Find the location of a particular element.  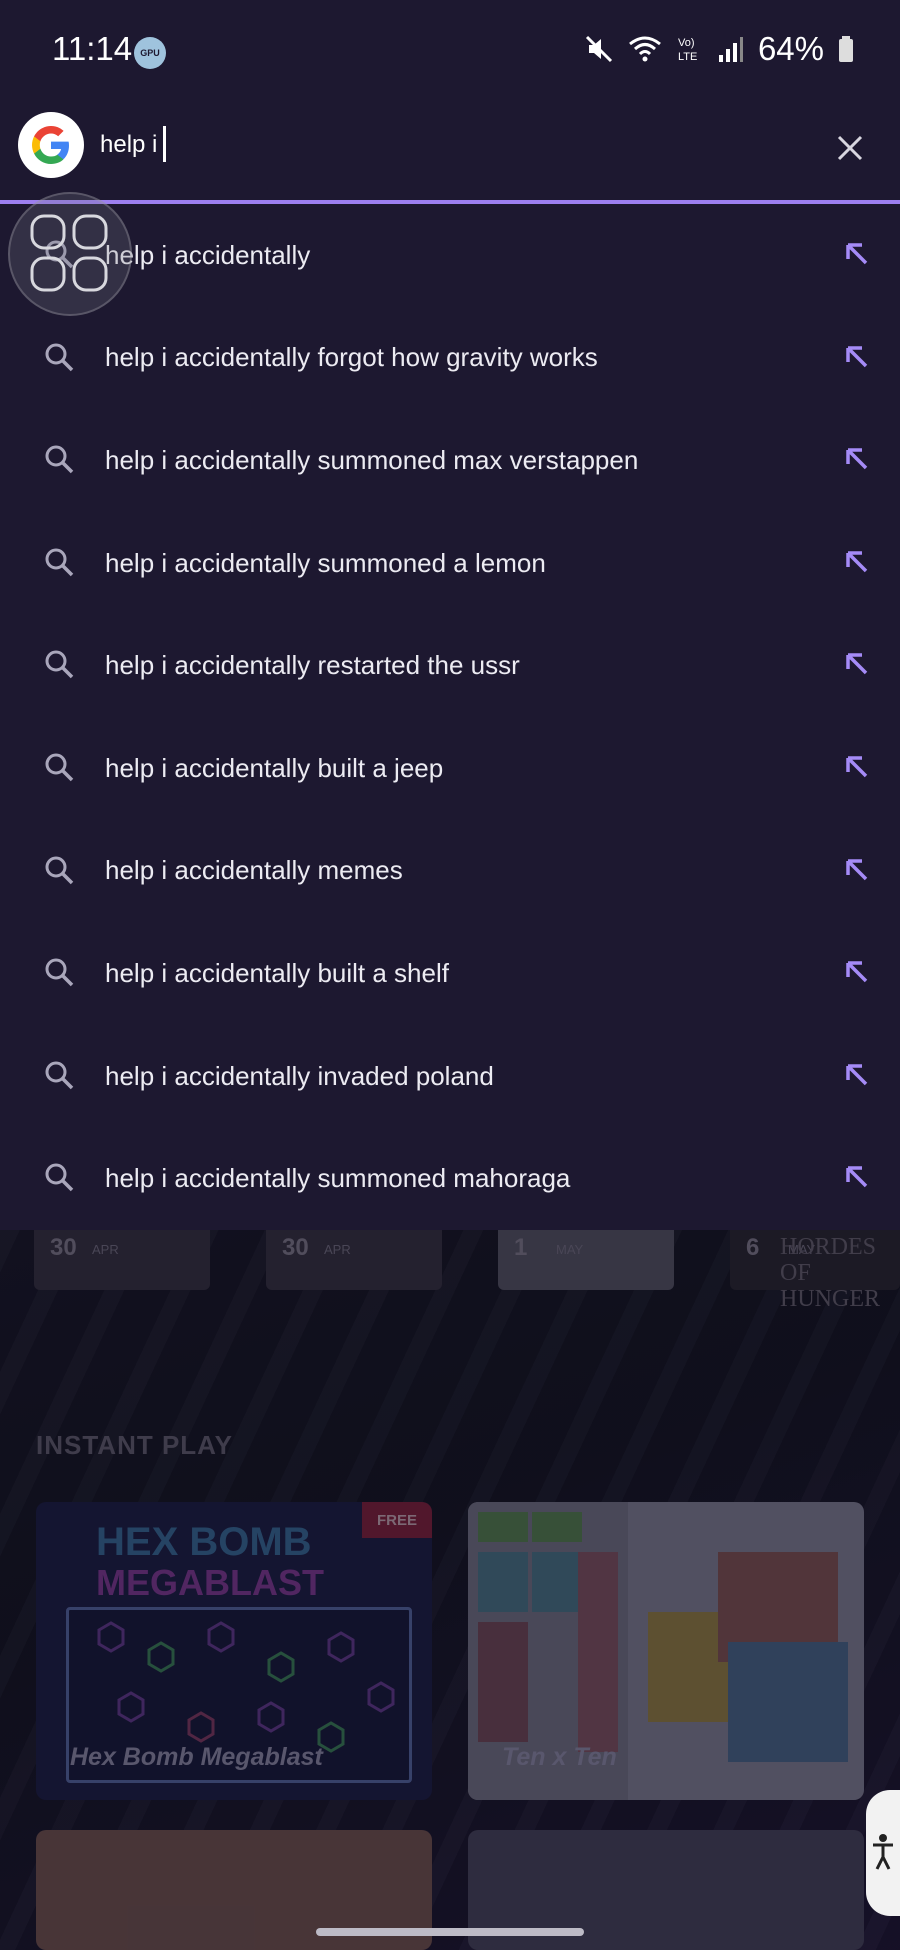

close-icon is located at coordinates (850, 148).